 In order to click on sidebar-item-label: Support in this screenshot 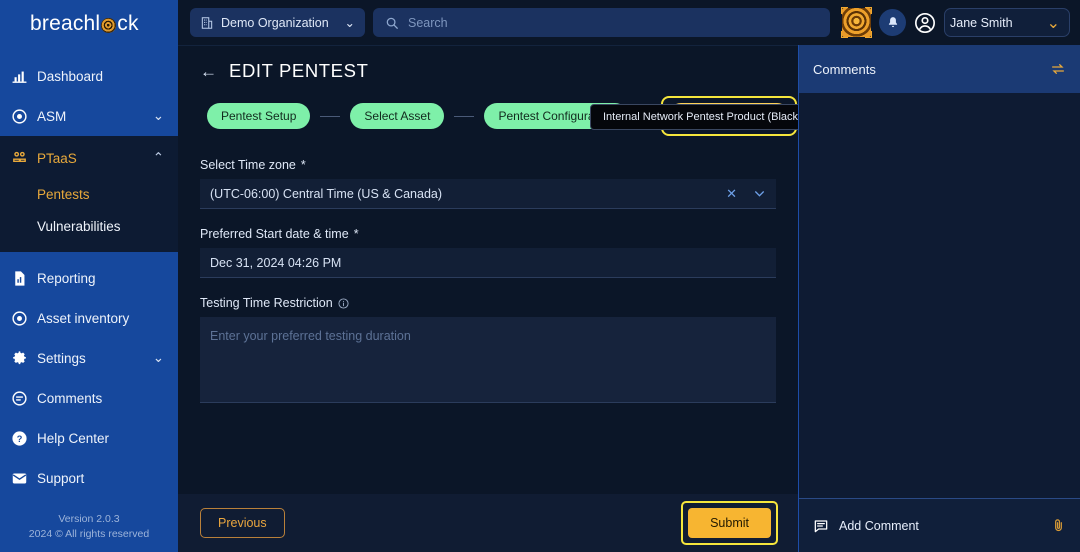, I will do `click(61, 478)`.